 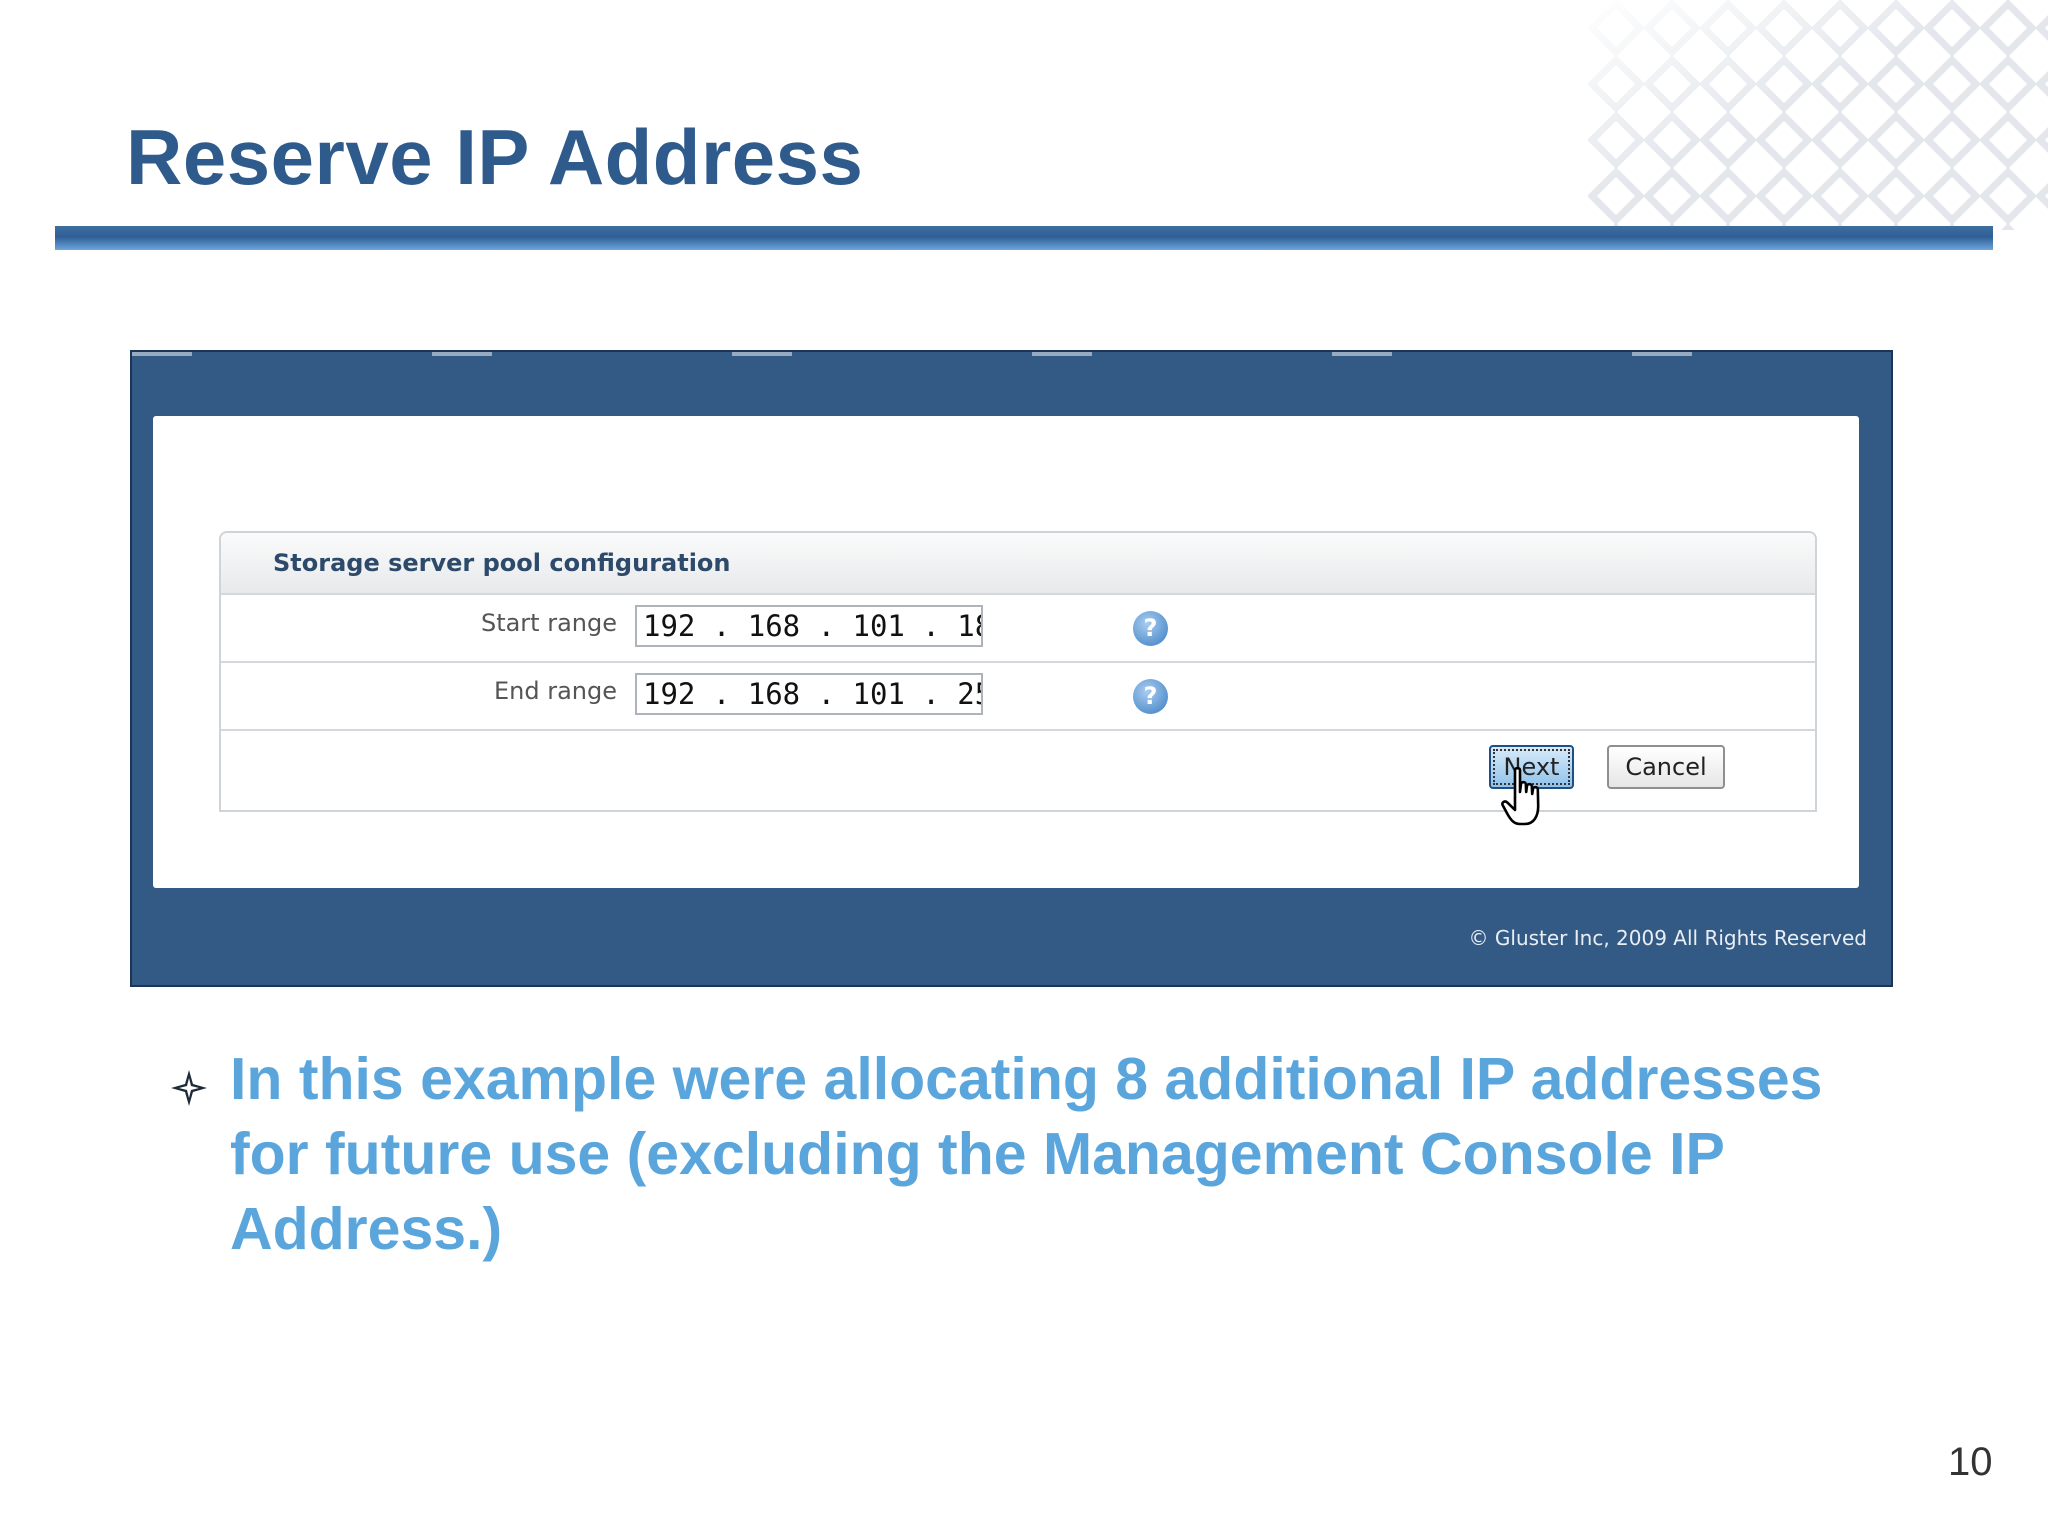 I want to click on end-range-input: 192 . 168 . 101 . 25, so click(x=809, y=694).